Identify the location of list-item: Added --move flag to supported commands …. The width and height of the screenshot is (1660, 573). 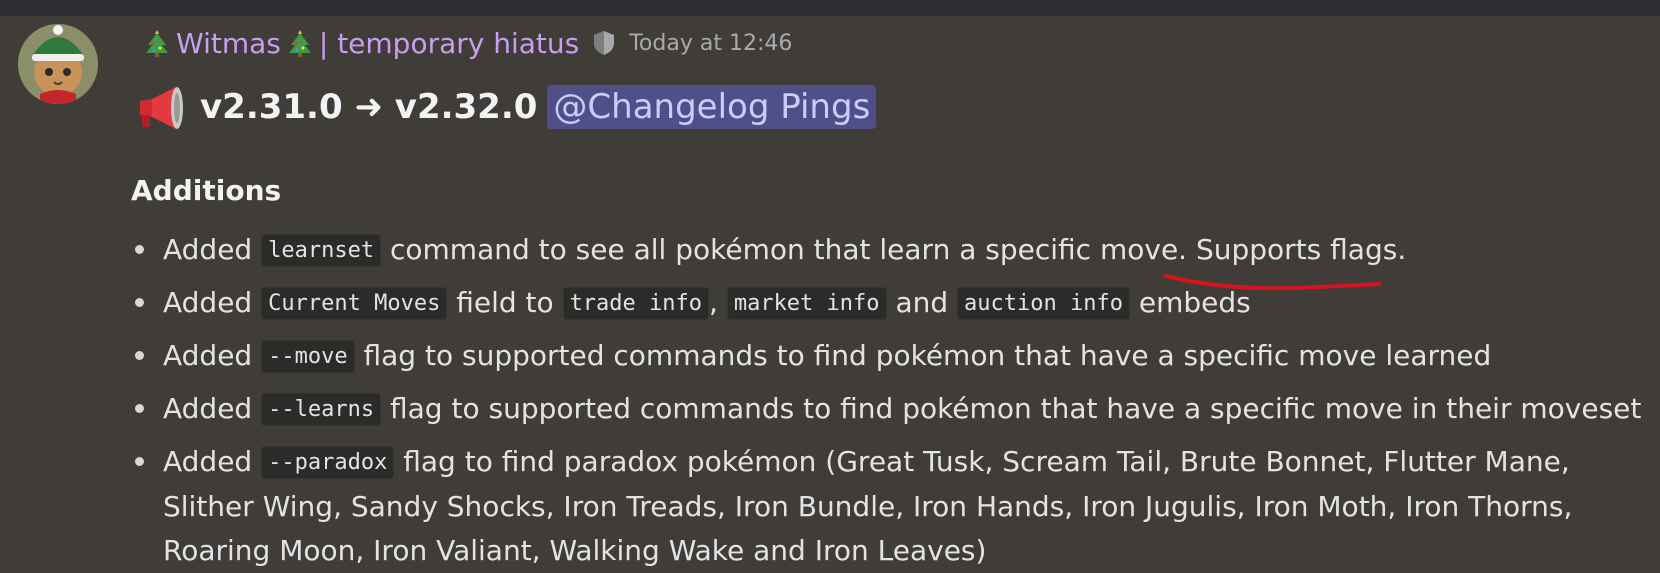
(891, 356).